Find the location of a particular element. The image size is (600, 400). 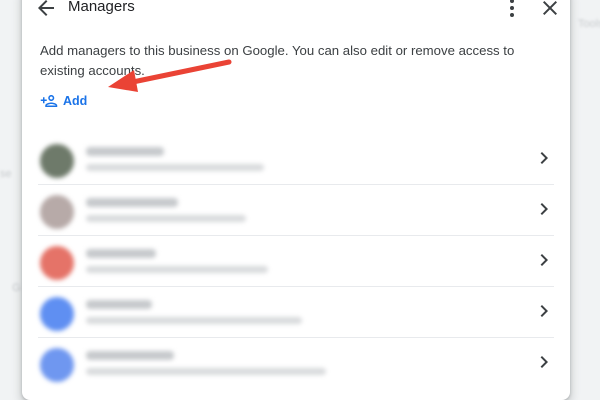

annotation-arrow is located at coordinates (170, 75).